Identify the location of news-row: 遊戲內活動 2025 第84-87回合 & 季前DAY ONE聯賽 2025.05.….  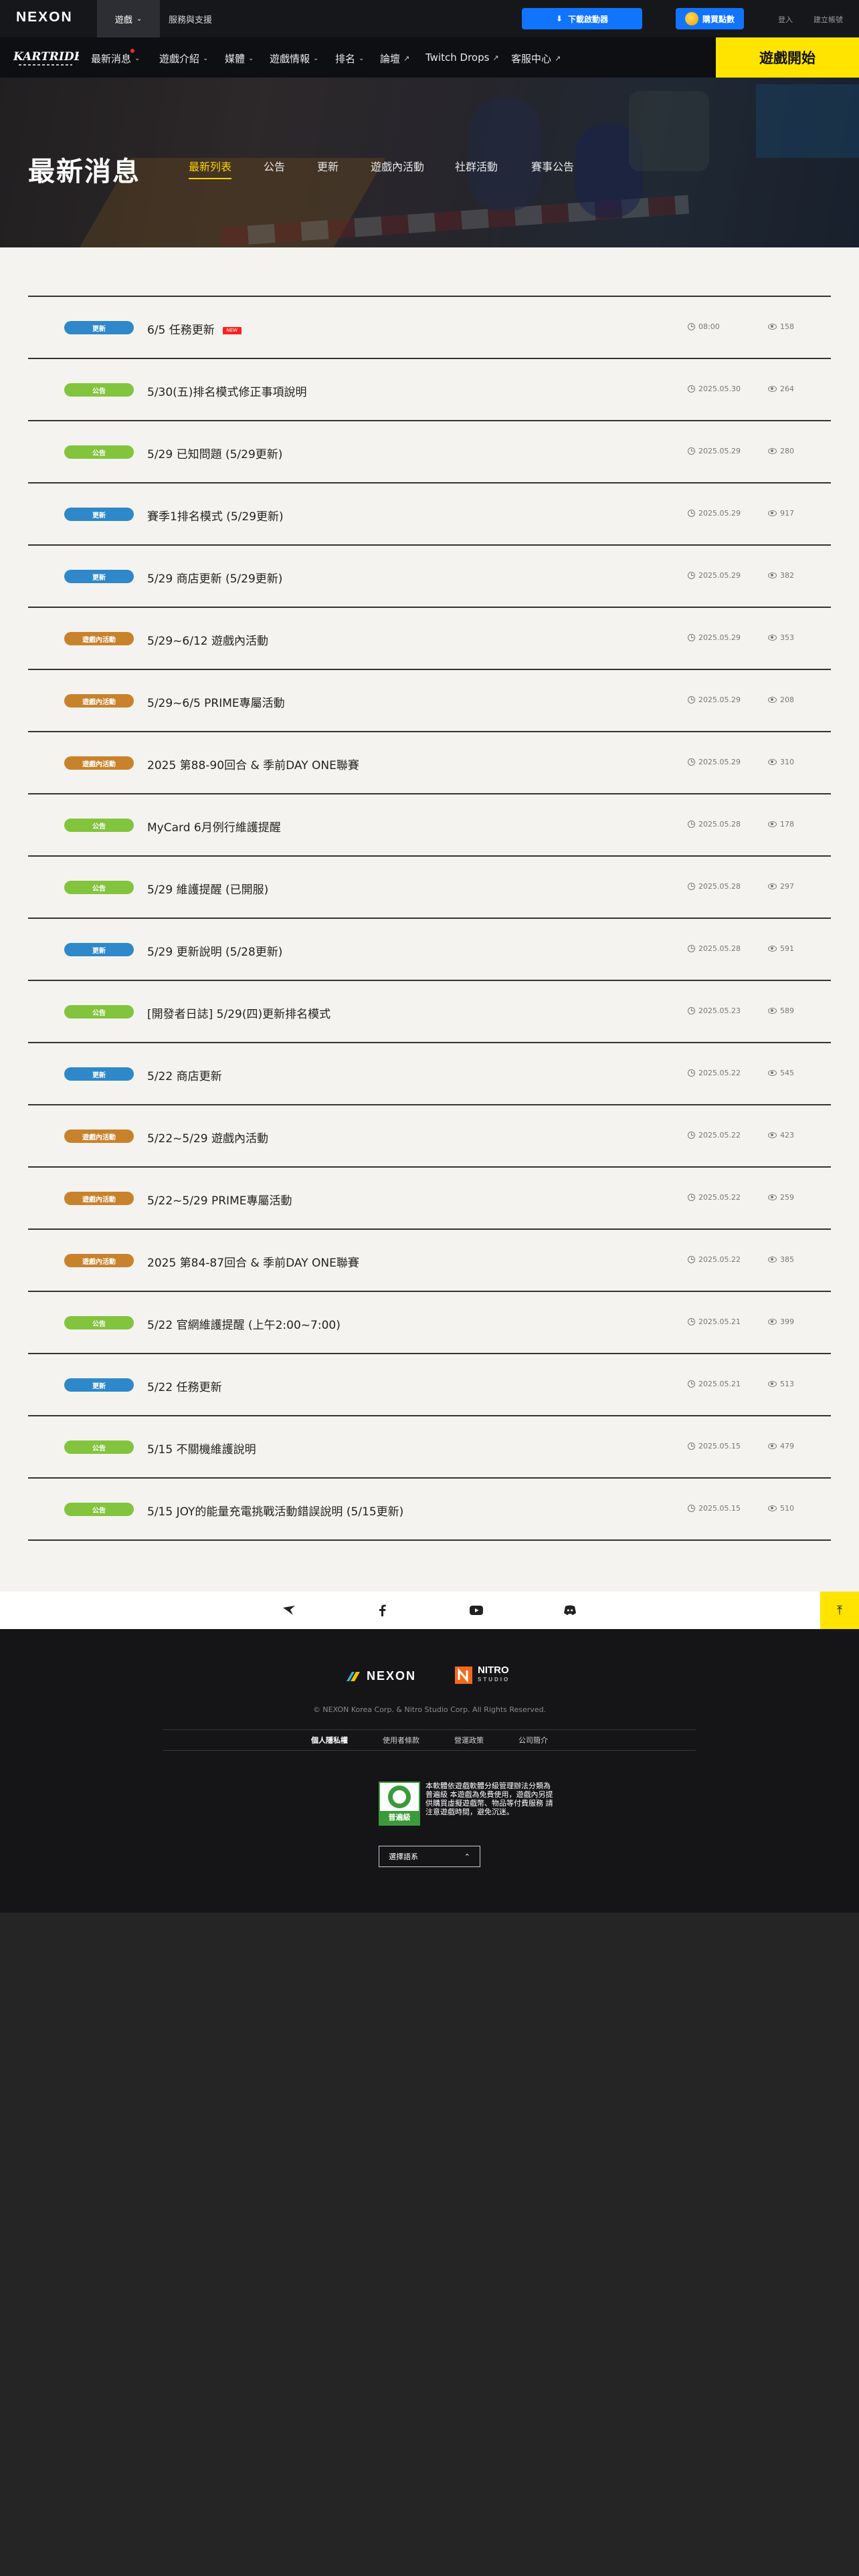
(429, 1261).